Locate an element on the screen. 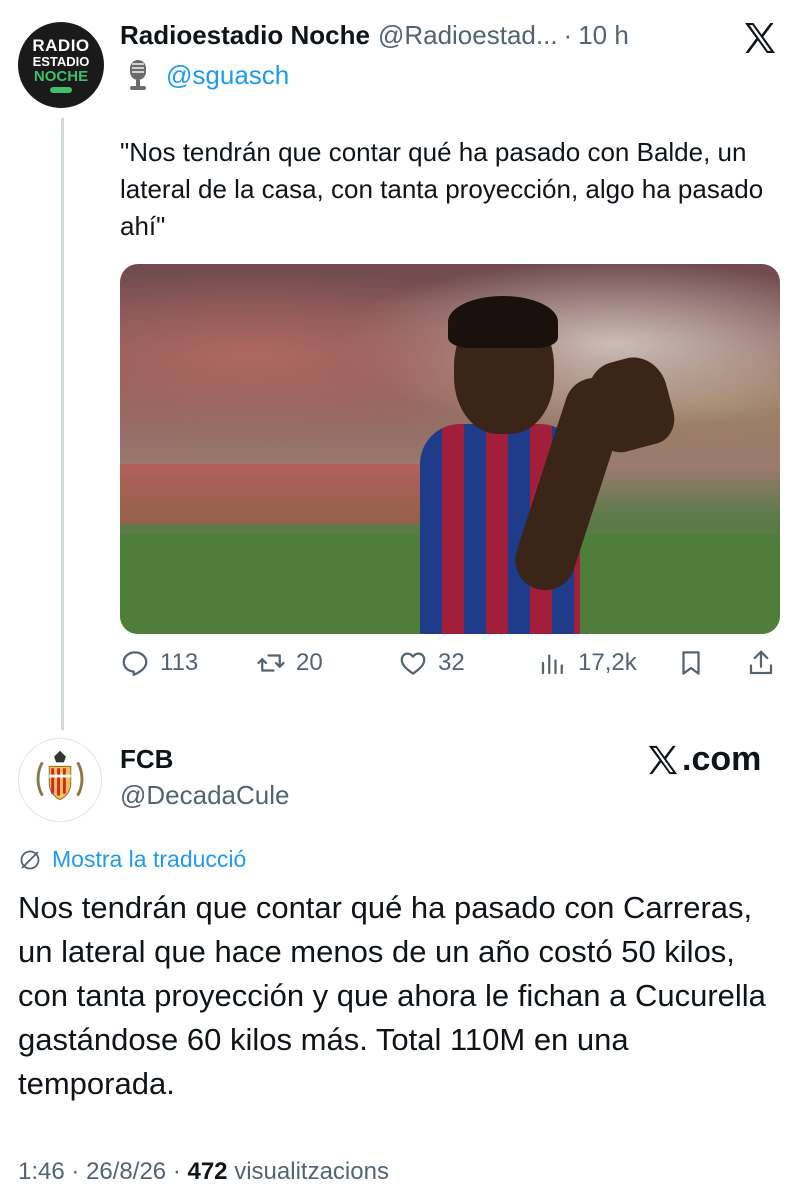 The height and width of the screenshot is (1200, 798). like-button: 32 is located at coordinates (431, 663).